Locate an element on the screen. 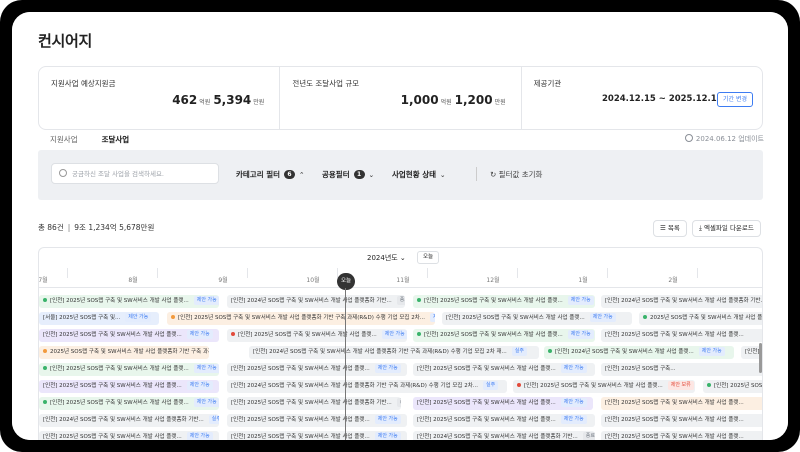  change-period-button: 기간 변경 is located at coordinates (735, 99).